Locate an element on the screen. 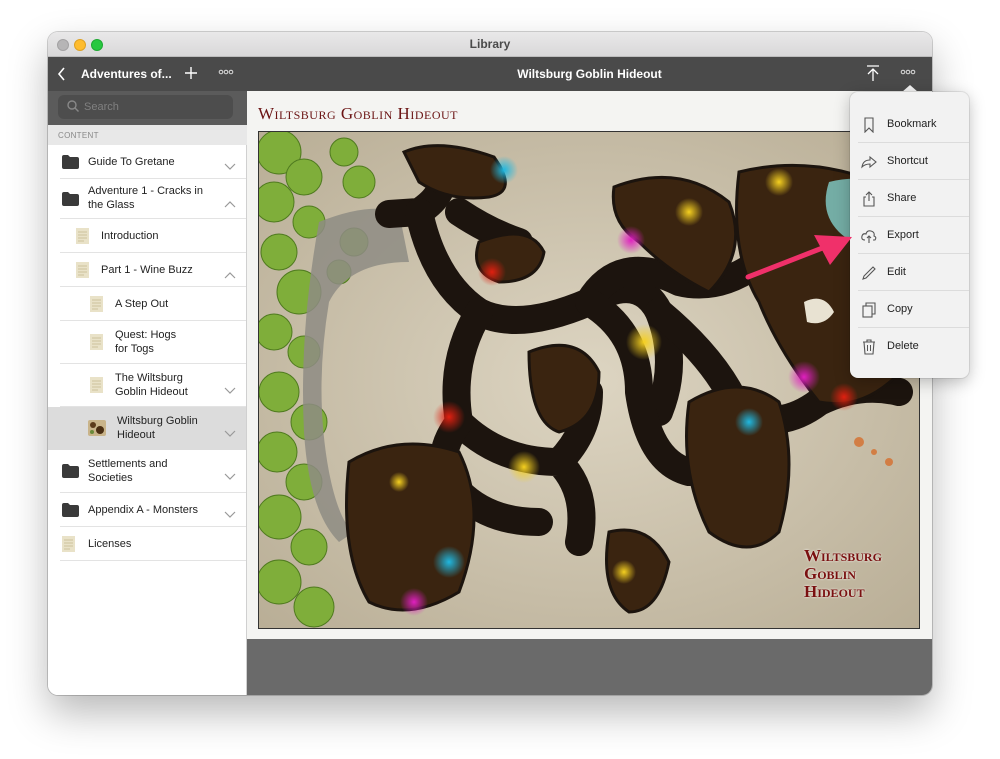 This screenshot has width=1000, height=759. sidebar-item-wiltsburg-goblin-hideout-map: Wiltsburg Goblin Hideout is located at coordinates (147, 428).